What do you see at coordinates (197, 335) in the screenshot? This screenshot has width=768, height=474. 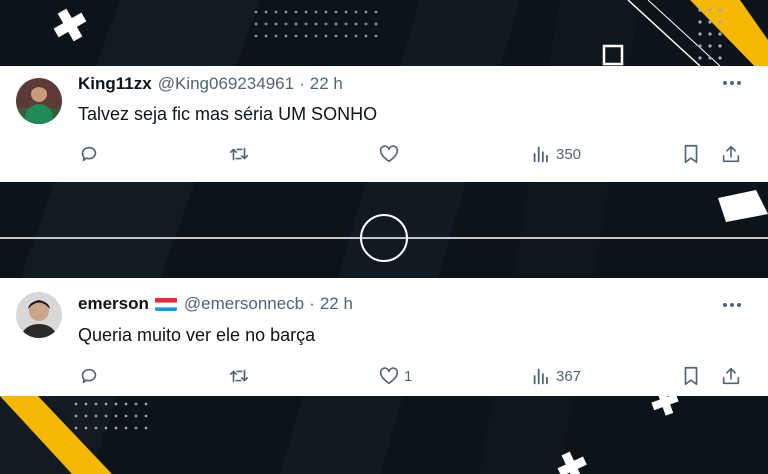 I see `tweet-text: Queria muito ver ele no barça` at bounding box center [197, 335].